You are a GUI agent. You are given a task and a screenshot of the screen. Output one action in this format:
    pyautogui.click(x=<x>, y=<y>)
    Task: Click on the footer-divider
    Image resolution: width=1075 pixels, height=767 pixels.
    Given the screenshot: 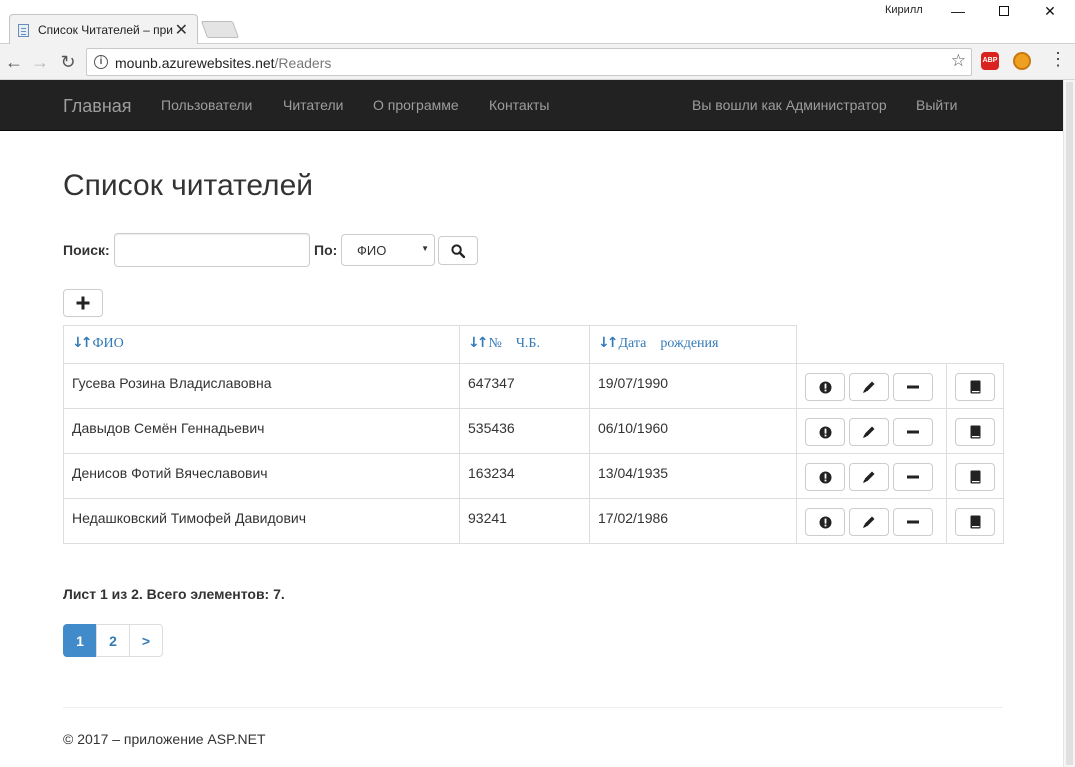 What is the action you would take?
    pyautogui.click(x=533, y=707)
    